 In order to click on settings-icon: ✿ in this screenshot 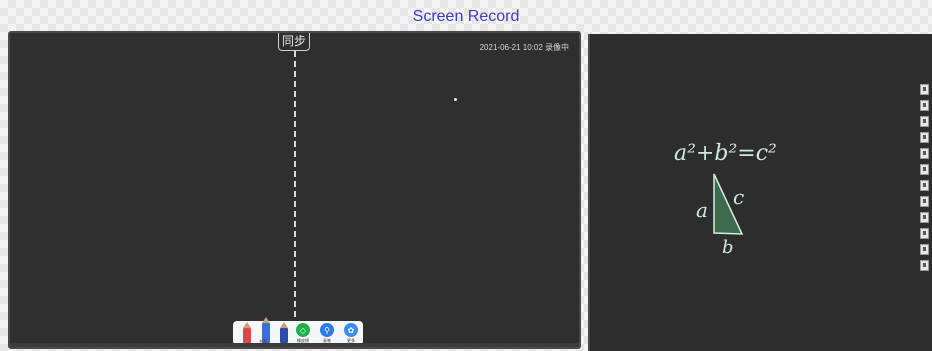, I will do `click(351, 330)`.